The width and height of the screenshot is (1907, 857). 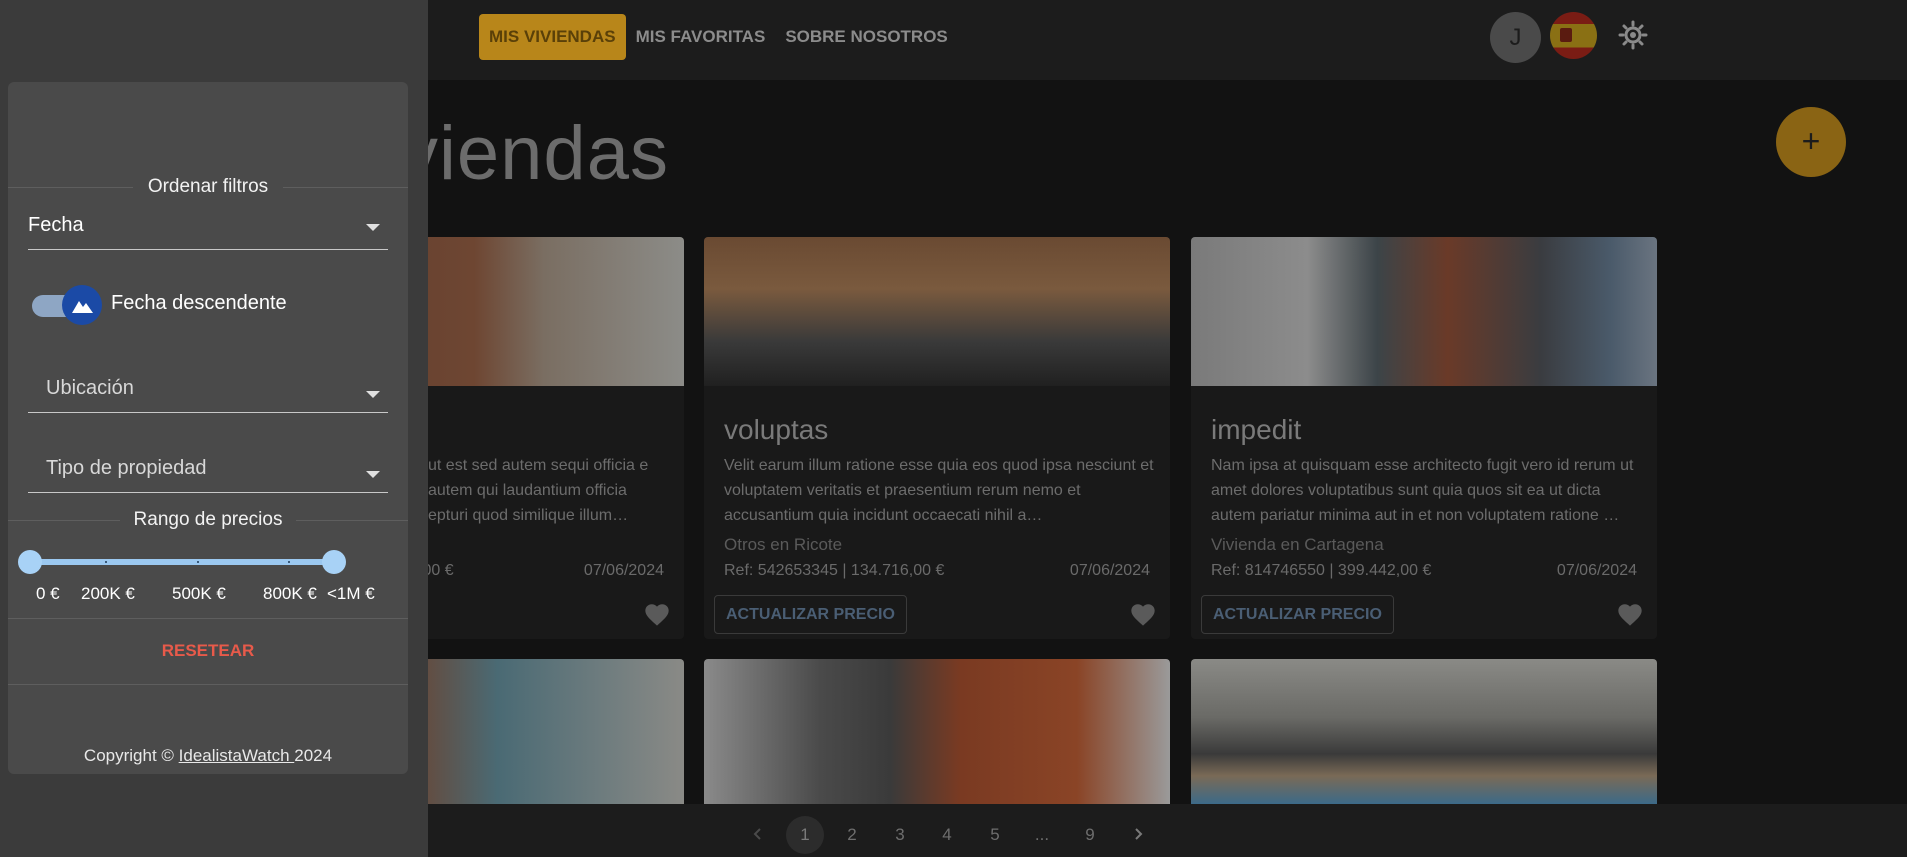 I want to click on sort-heading: Ordenar filtros, so click(x=208, y=186).